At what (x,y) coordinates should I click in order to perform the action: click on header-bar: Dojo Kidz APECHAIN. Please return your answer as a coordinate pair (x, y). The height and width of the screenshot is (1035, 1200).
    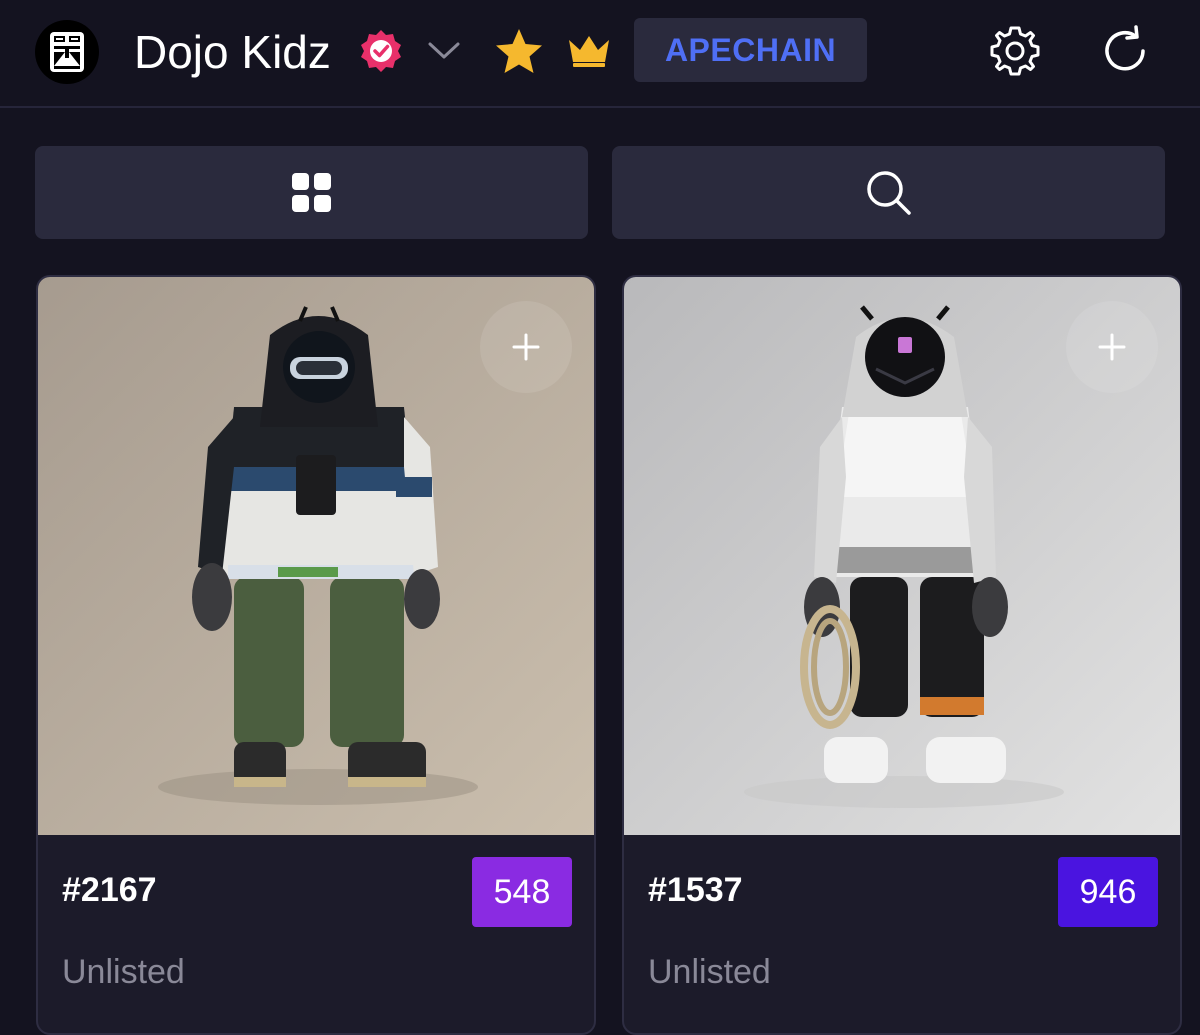
    Looking at the image, I should click on (600, 54).